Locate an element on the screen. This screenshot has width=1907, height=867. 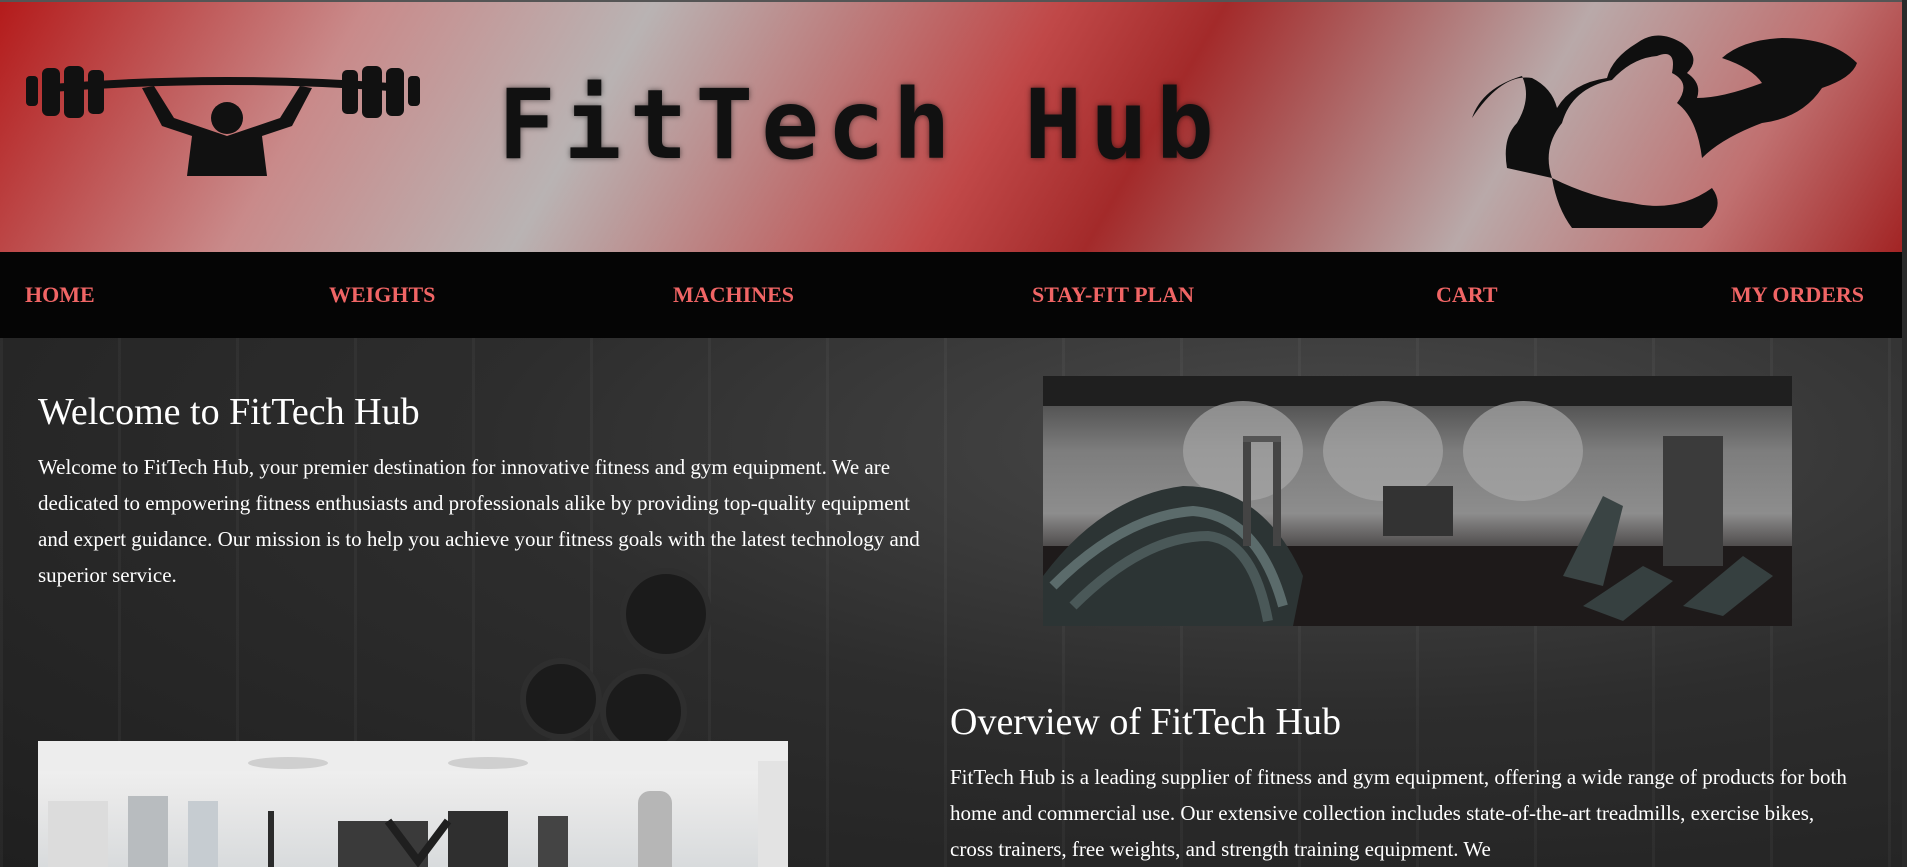
nav-home-link: HOME is located at coordinates (60, 295).